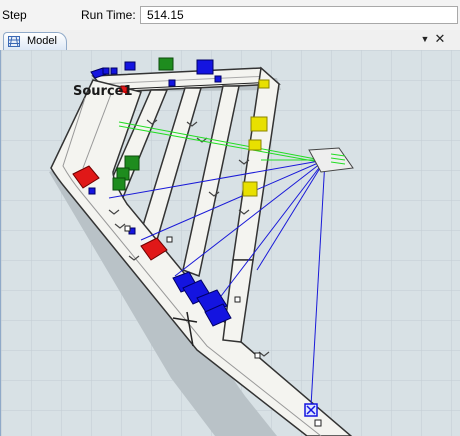 The image size is (460, 436). Describe the element at coordinates (230, 40) in the screenshot. I see `tab-strip: Model` at that location.